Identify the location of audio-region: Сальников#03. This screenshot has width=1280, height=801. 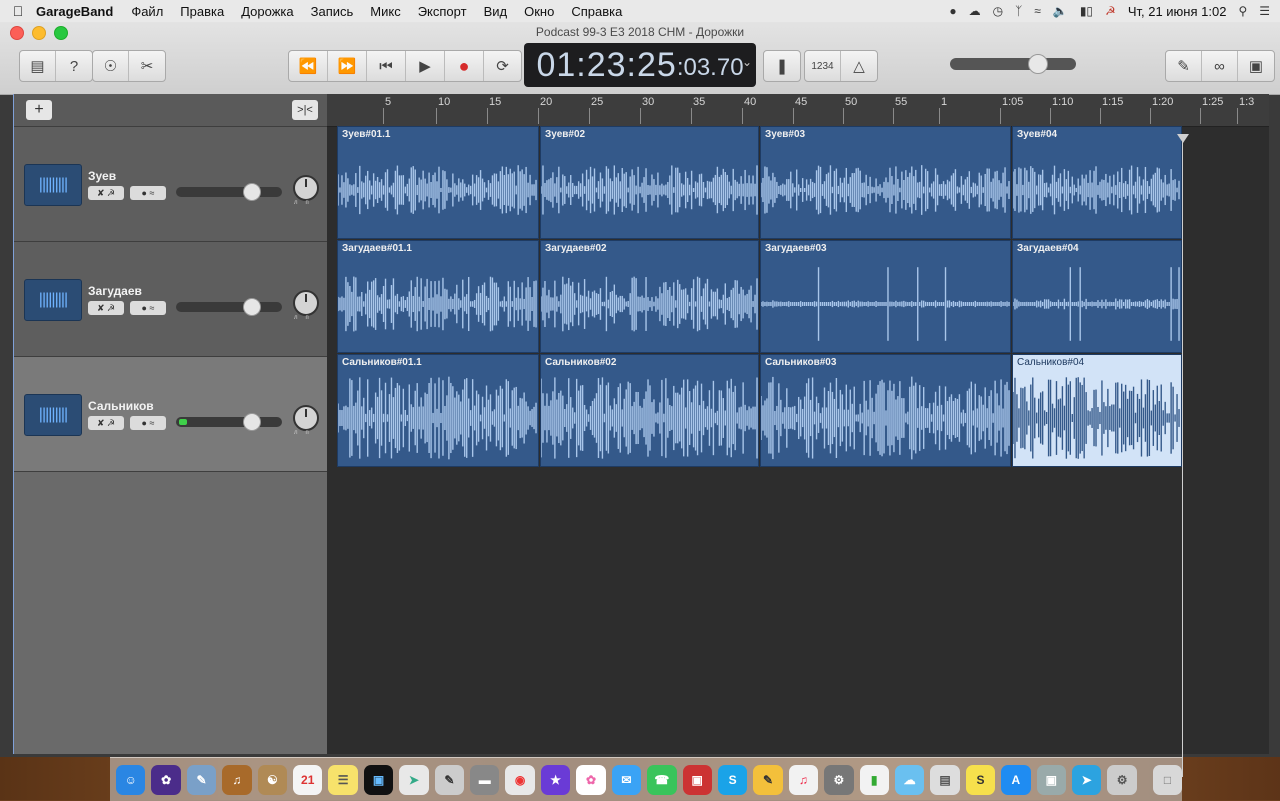
(885, 410).